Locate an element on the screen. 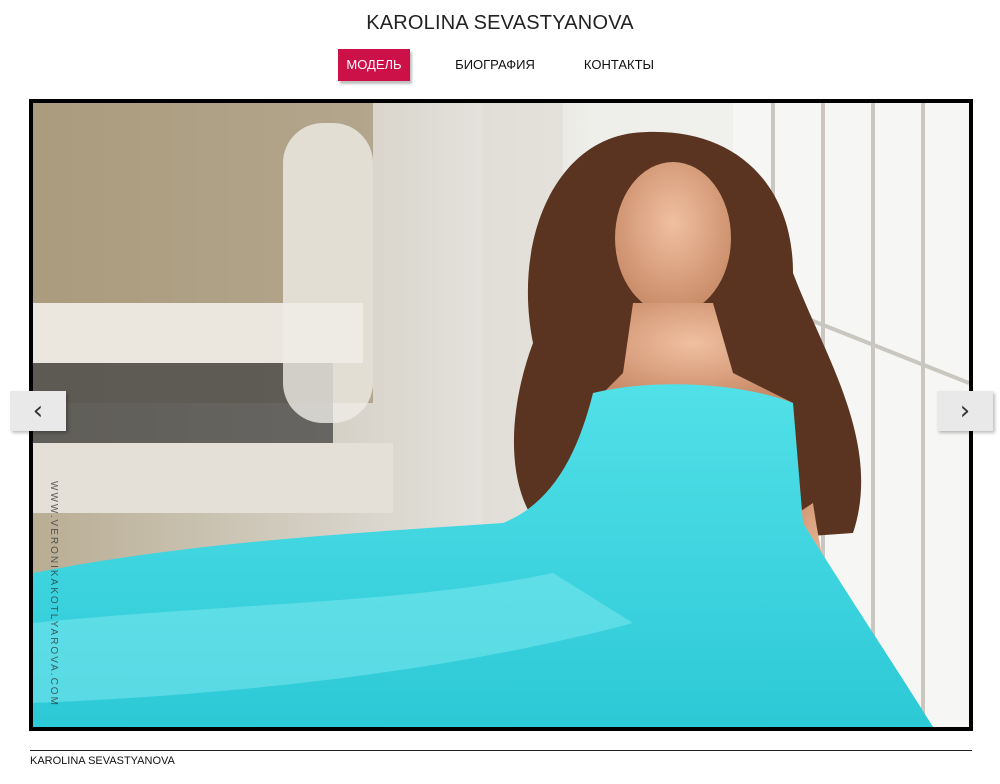 This screenshot has width=1000, height=784. main-nav: МОДЕЛЬ БИОГРАФИЯ КОНТАКТЫ is located at coordinates (500, 66).